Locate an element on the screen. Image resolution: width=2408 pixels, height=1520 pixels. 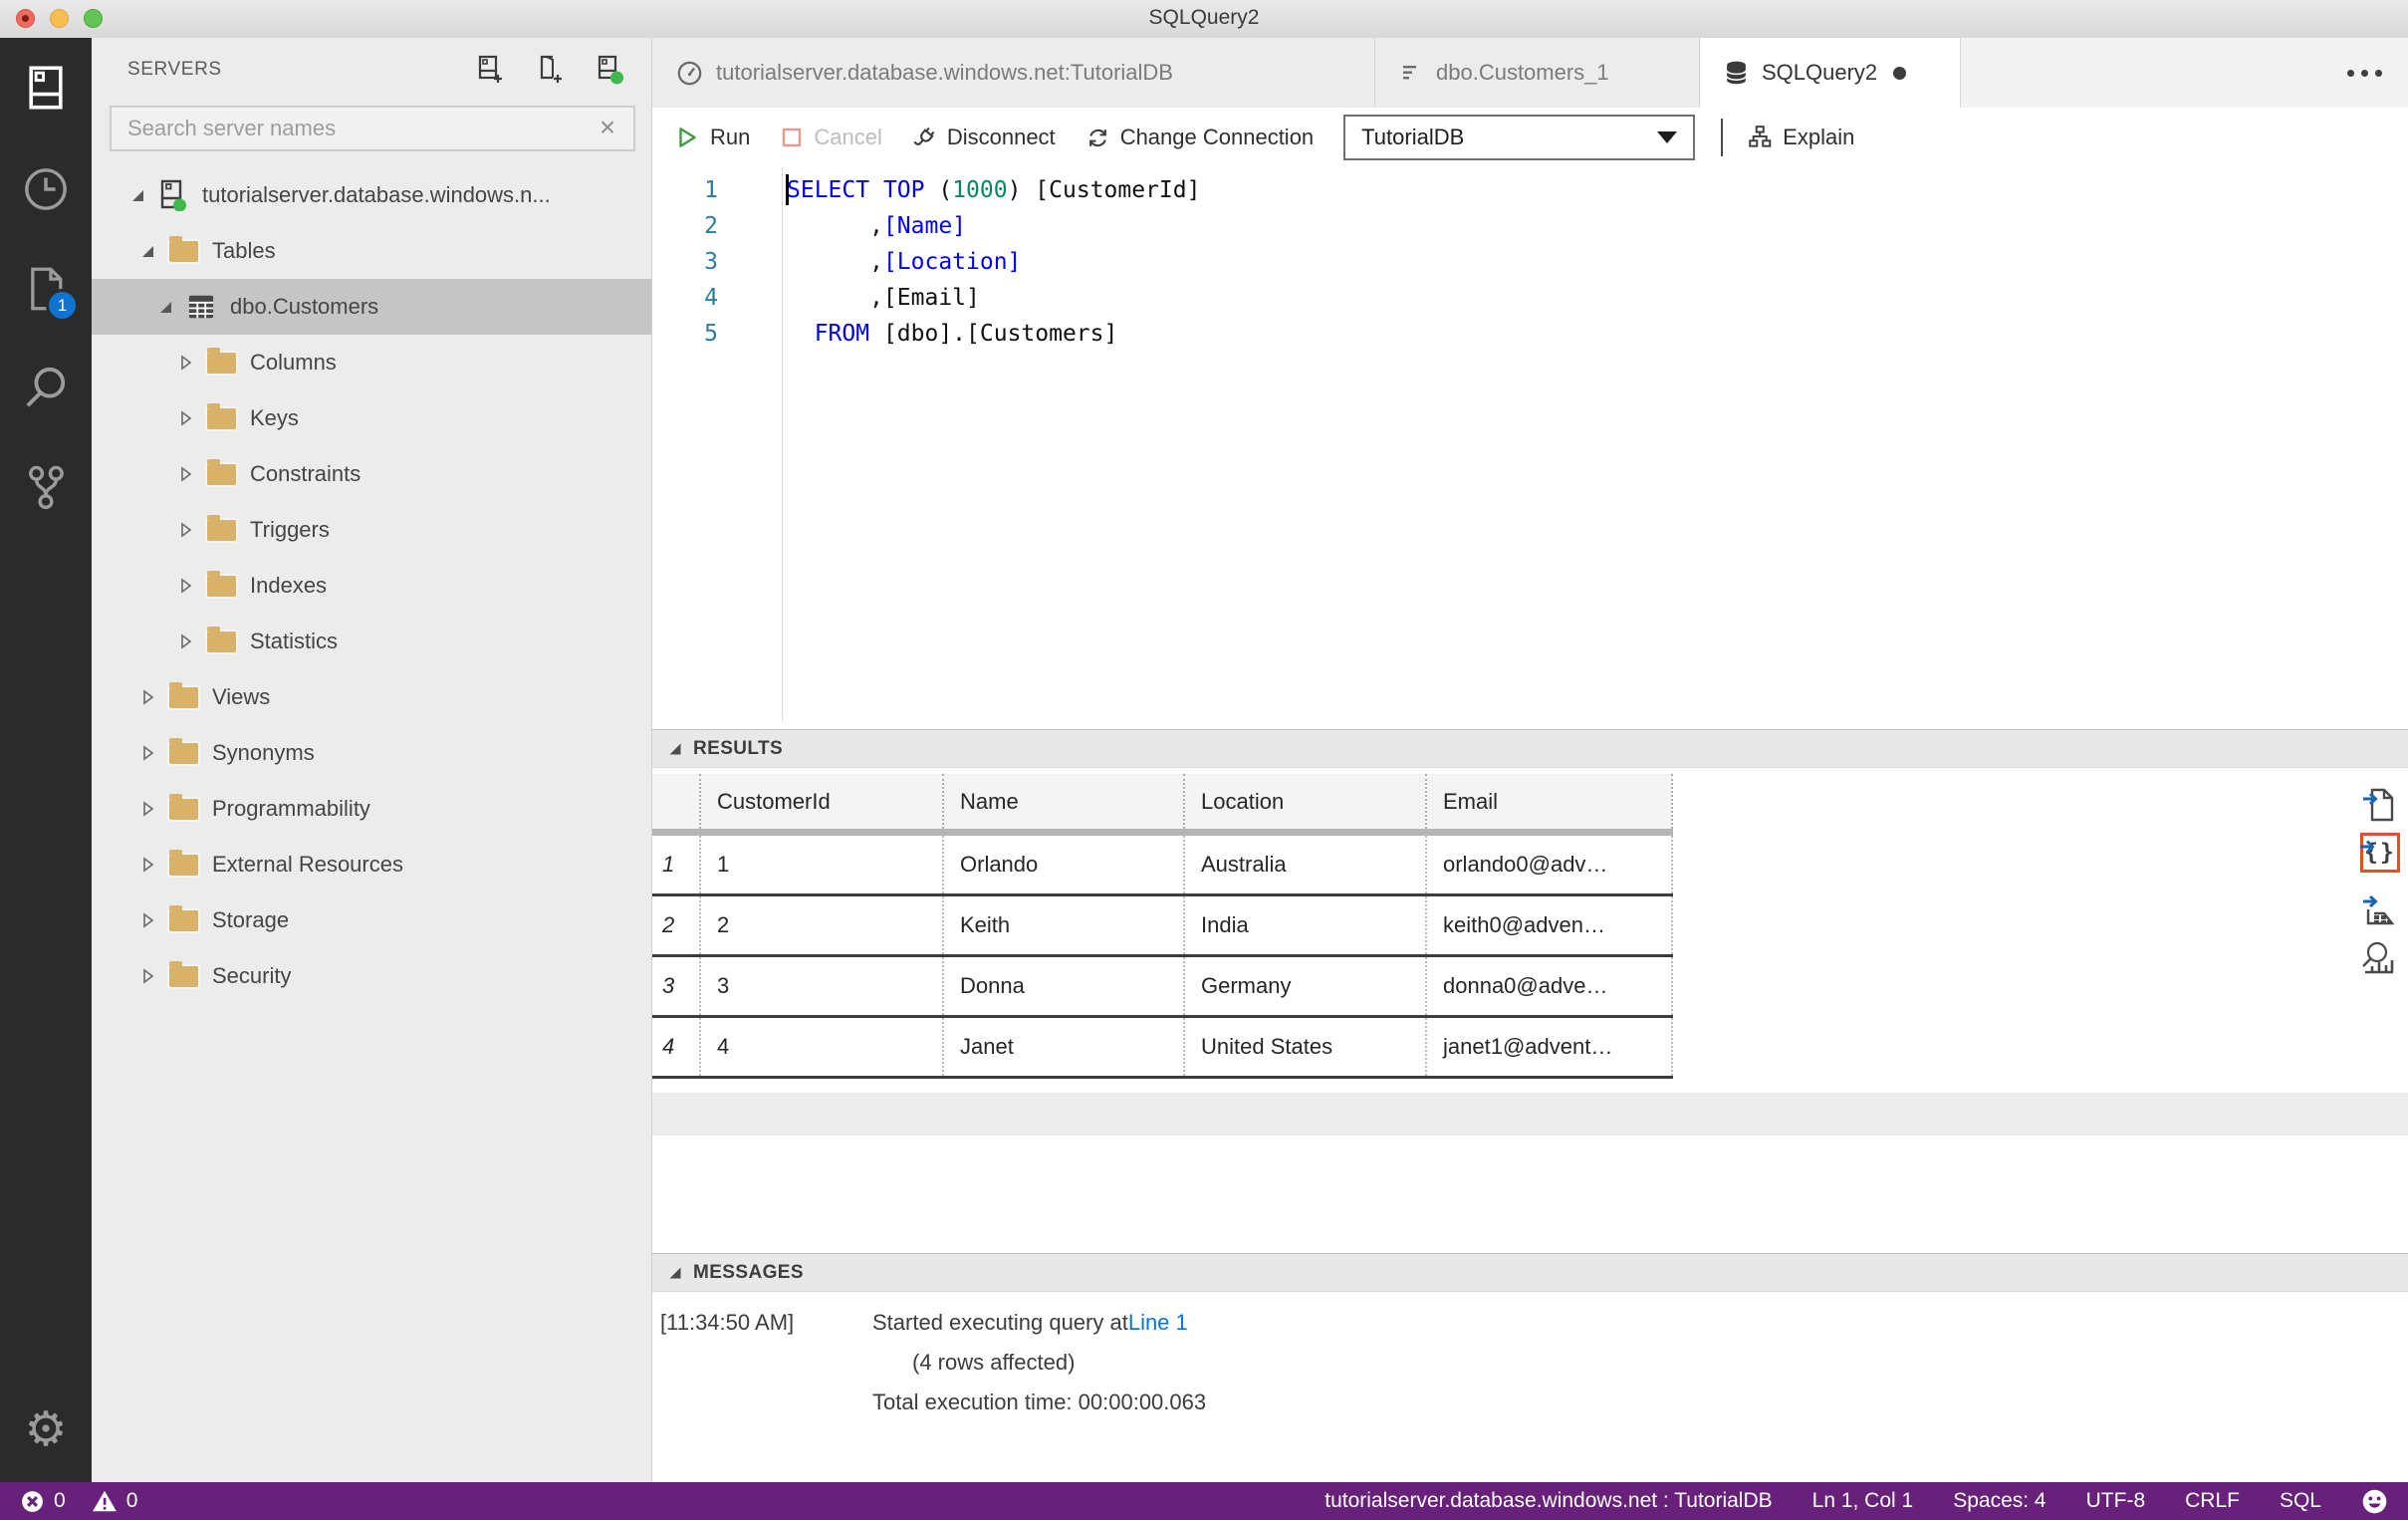
clear-search-icon is located at coordinates (607, 128).